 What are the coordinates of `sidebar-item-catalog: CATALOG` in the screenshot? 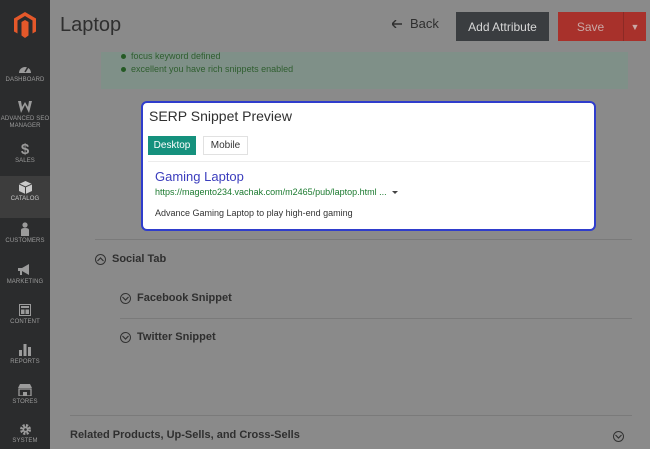 It's located at (25, 197).